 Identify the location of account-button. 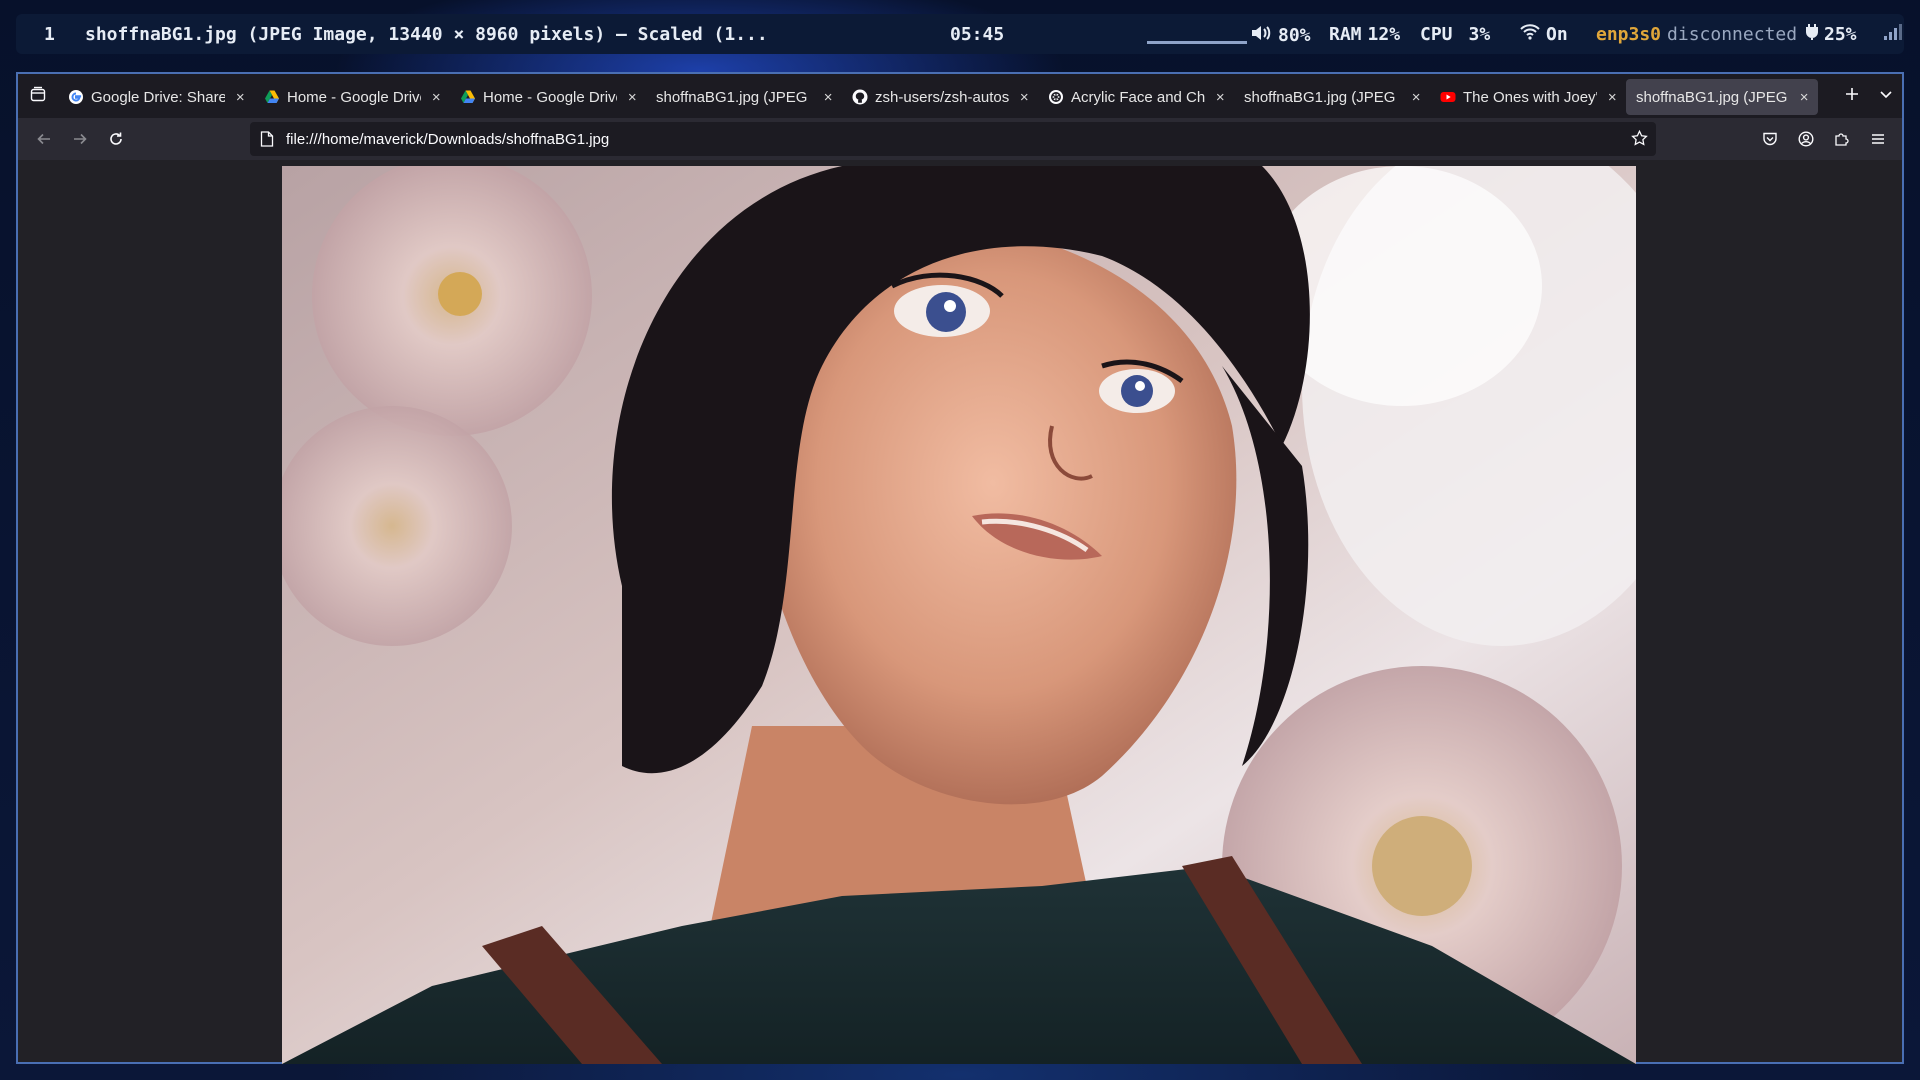
(1806, 139).